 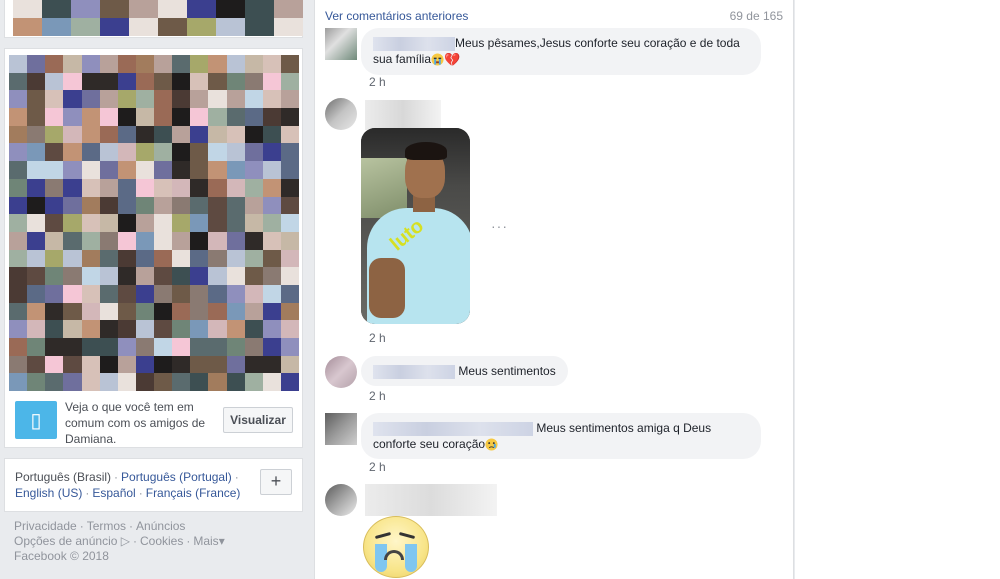 I want to click on footer-link-mais: Mais, so click(x=205, y=541).